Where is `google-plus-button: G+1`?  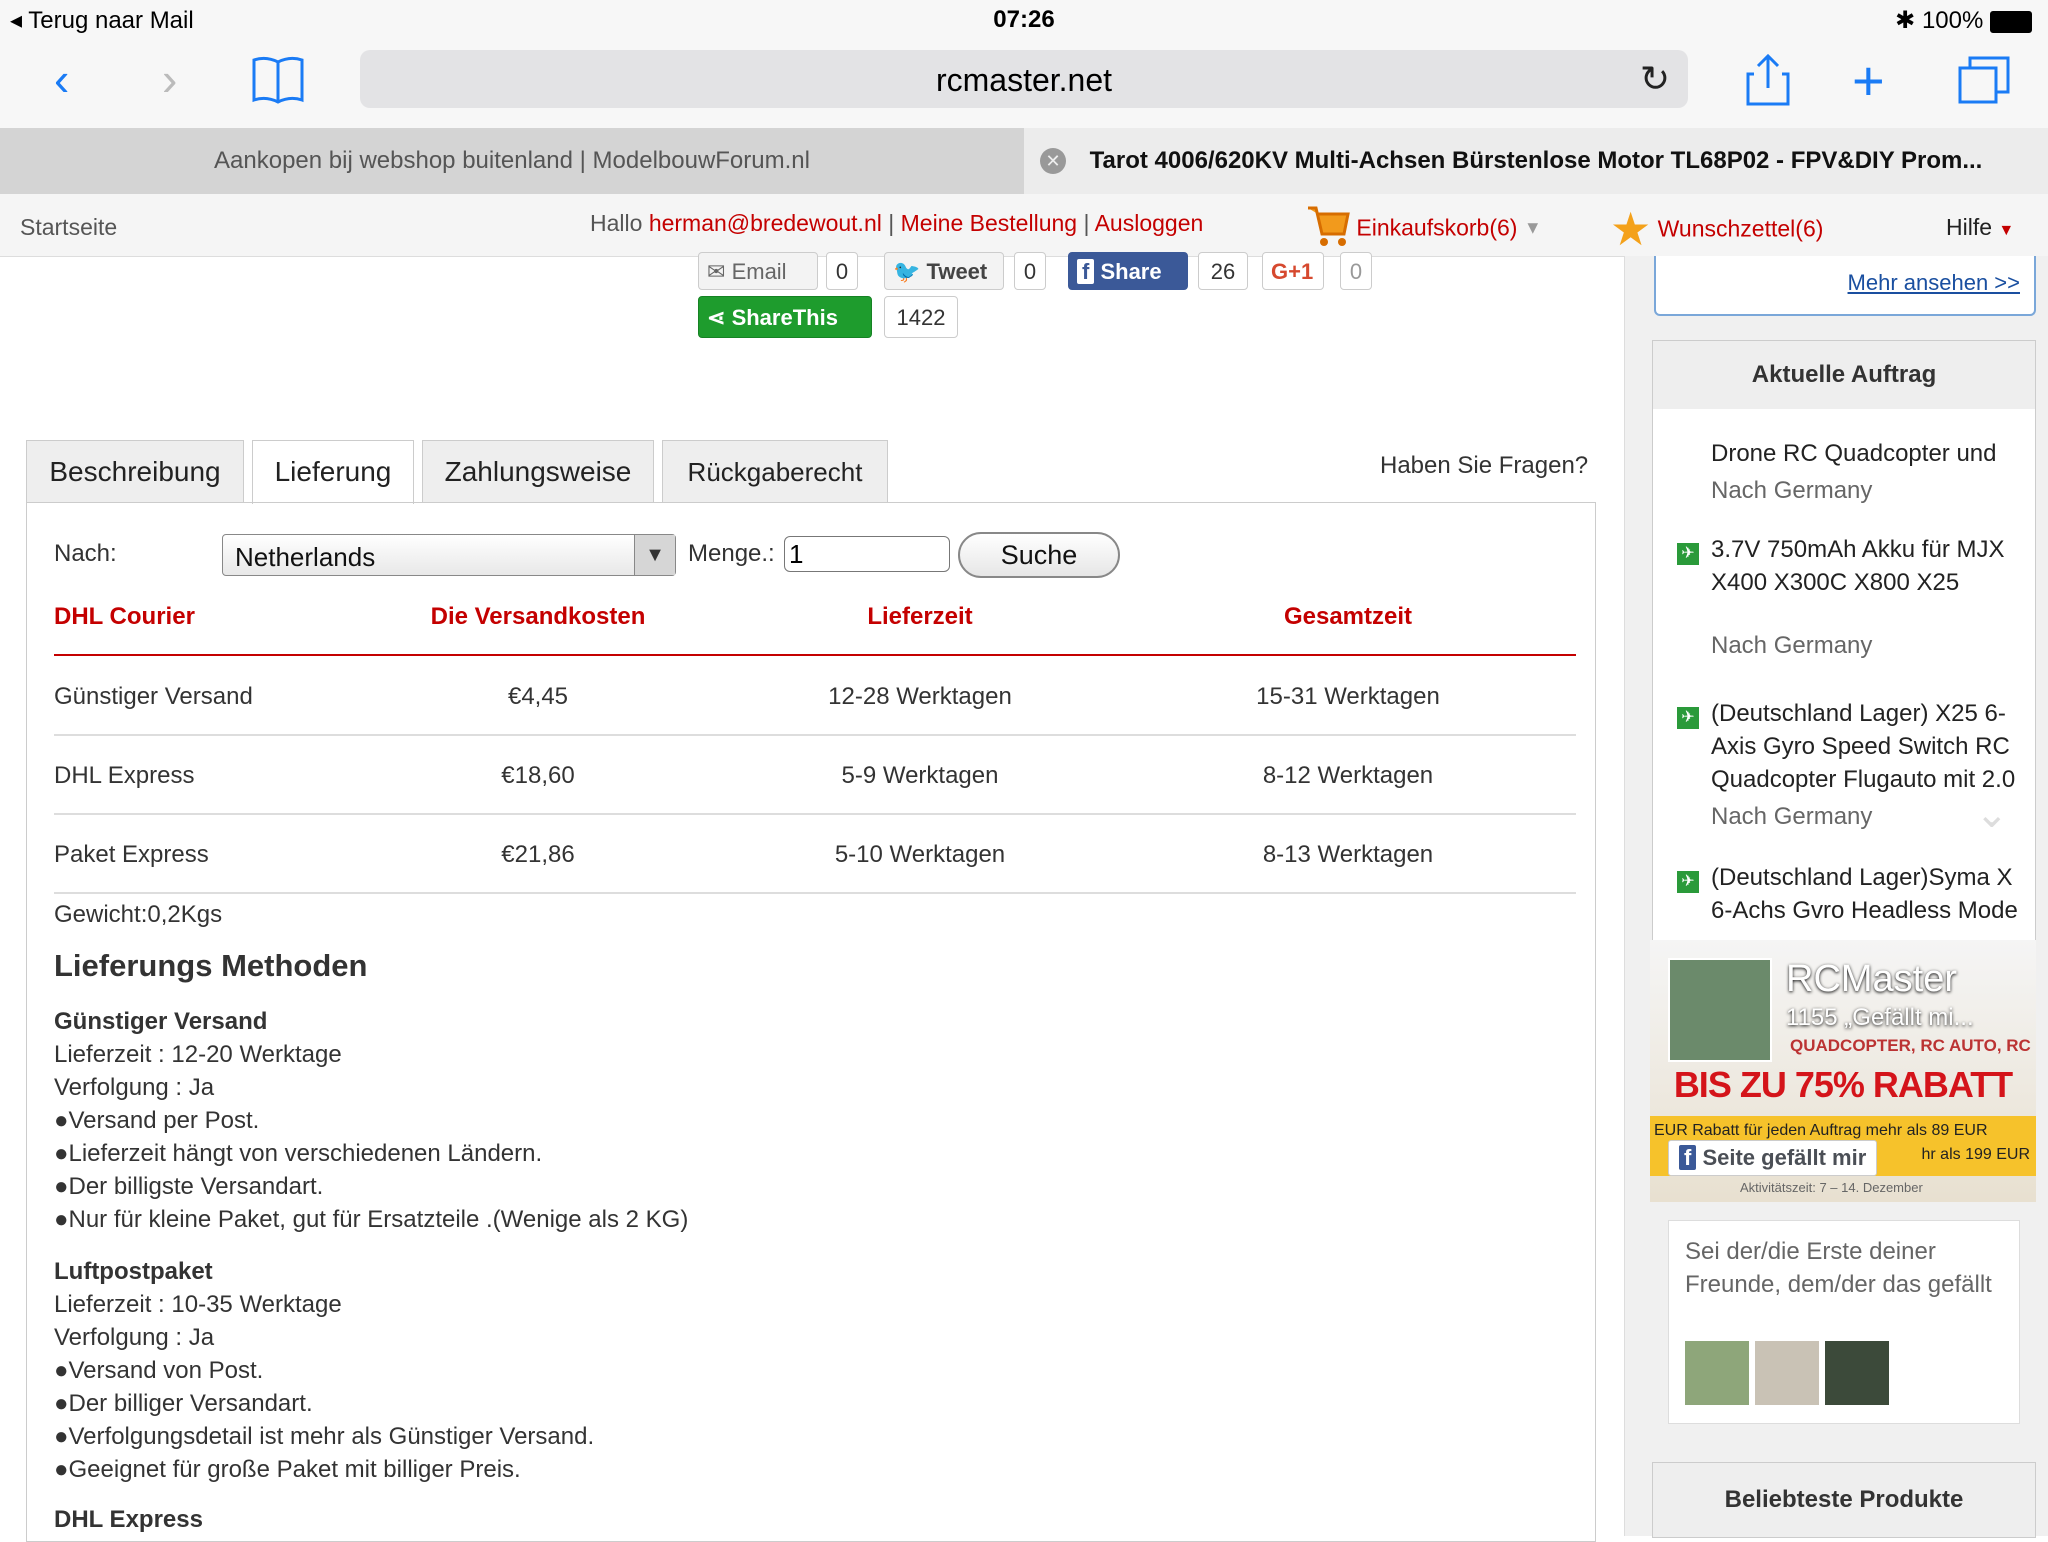
google-plus-button: G+1 is located at coordinates (1293, 271).